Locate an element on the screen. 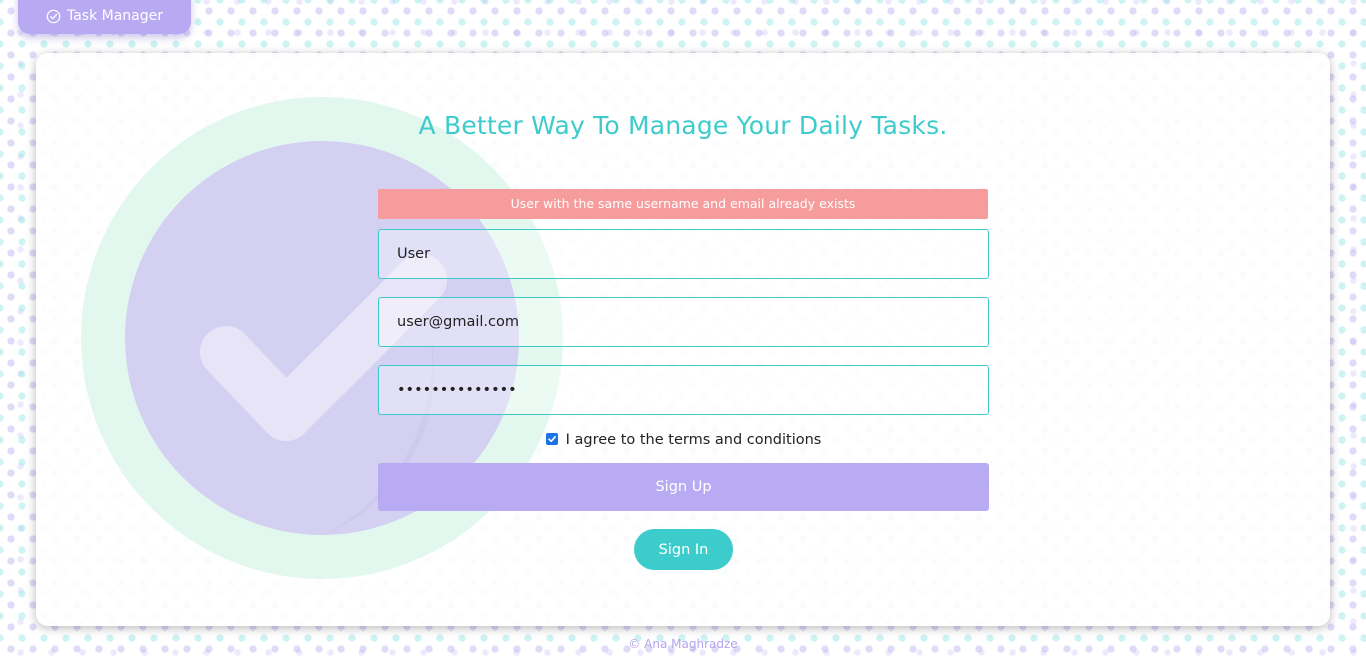  sign-up-button: Sign Up is located at coordinates (683, 487).